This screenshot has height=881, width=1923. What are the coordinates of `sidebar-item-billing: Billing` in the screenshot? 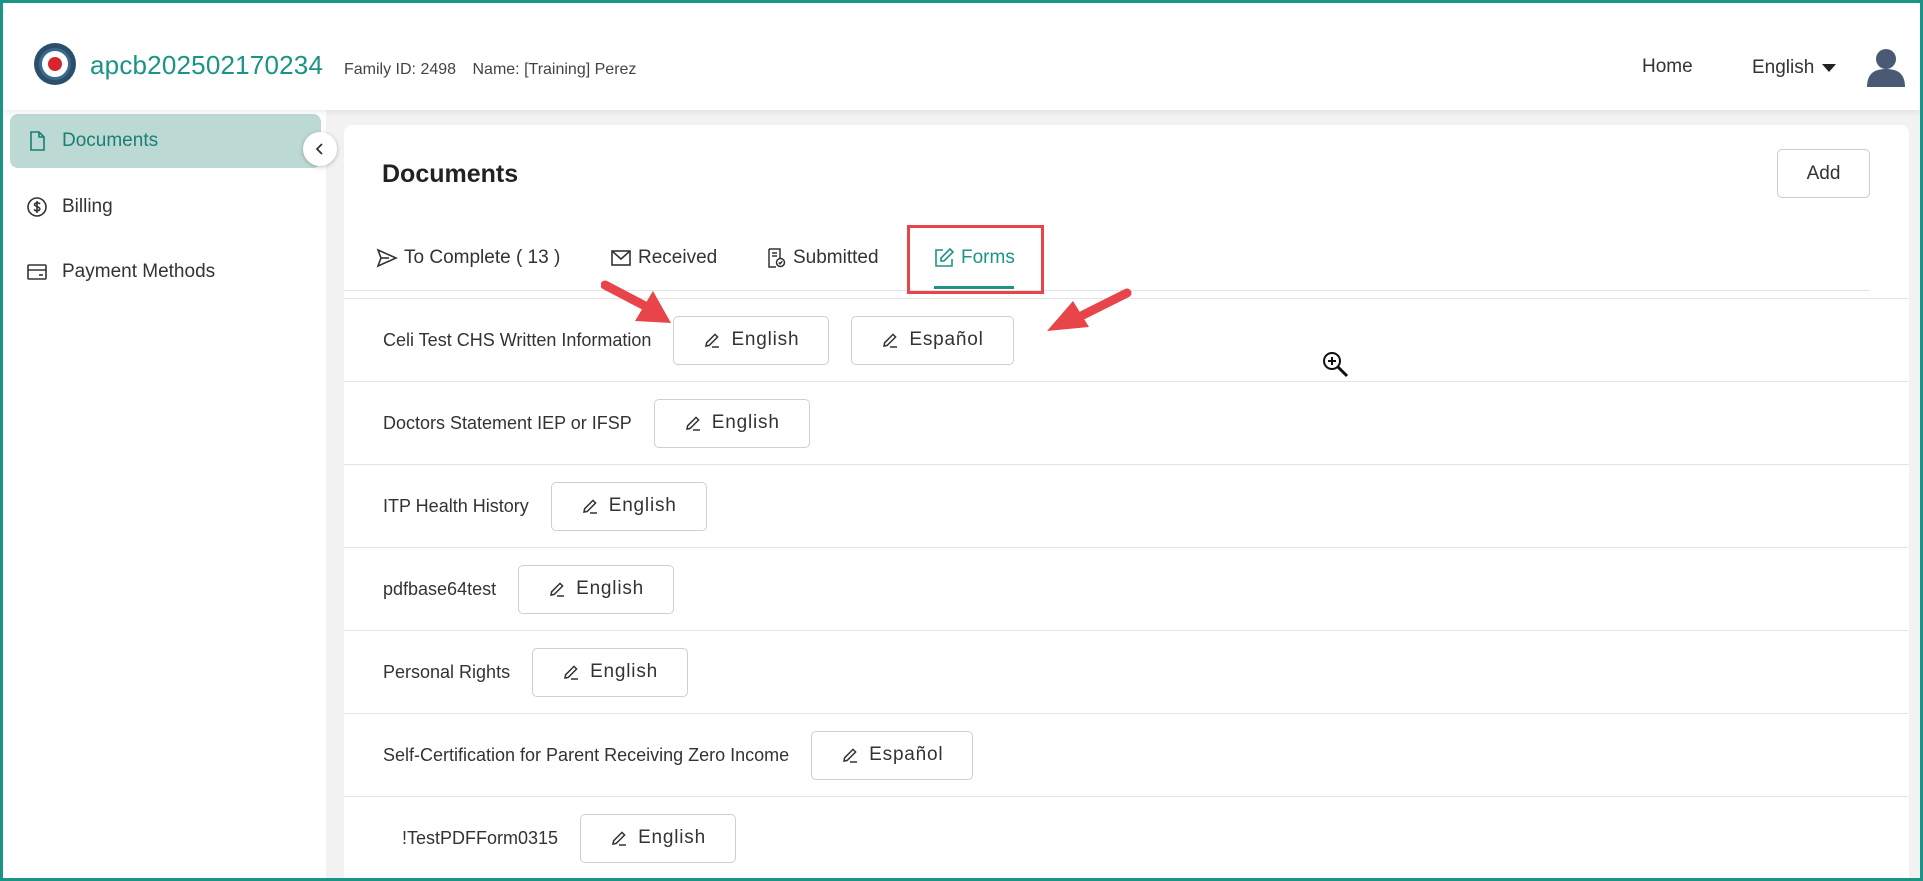 It's located at (165, 207).